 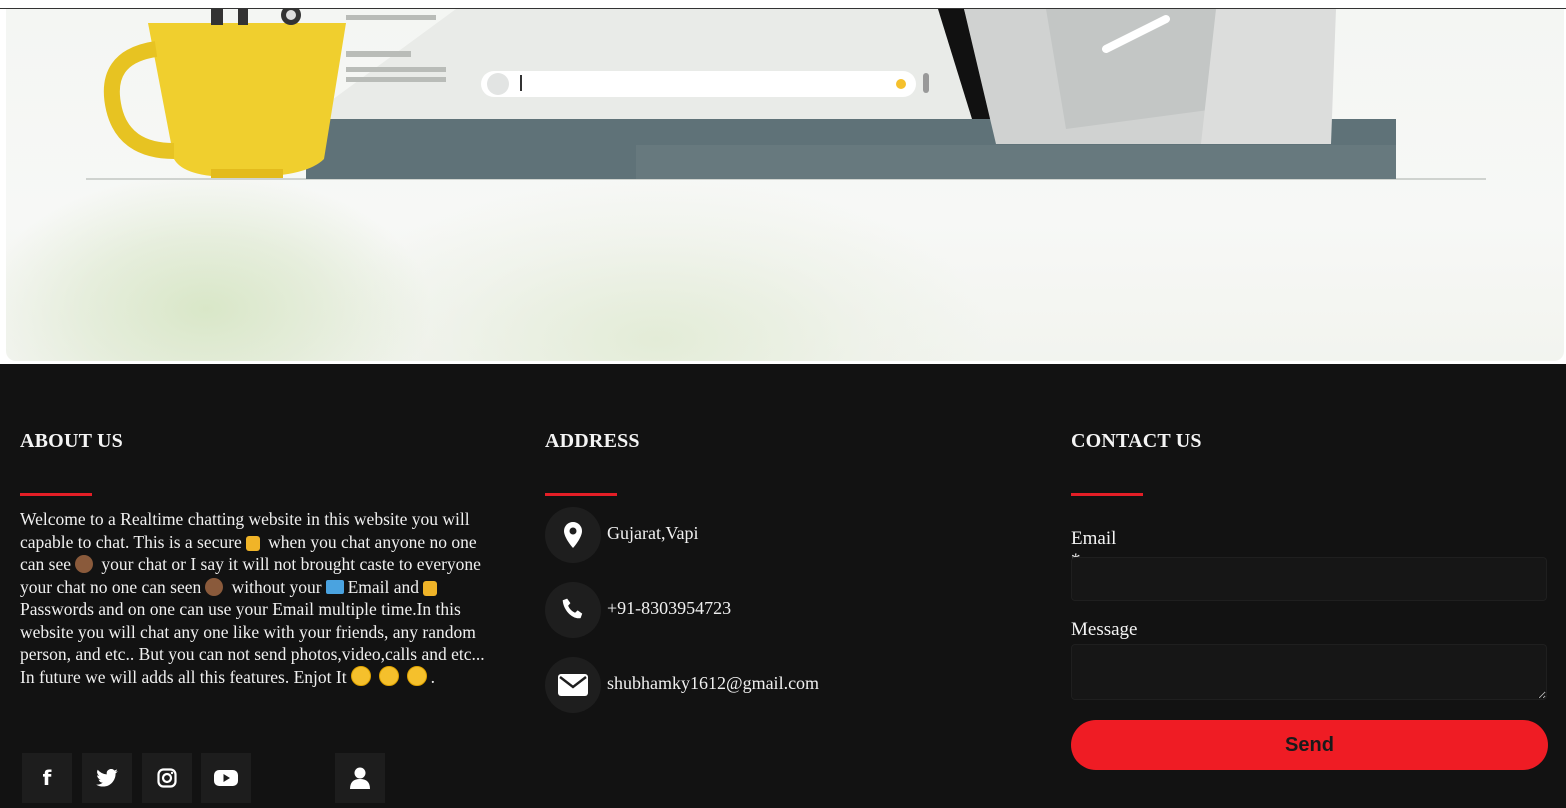 I want to click on user-profile-link, so click(x=360, y=778).